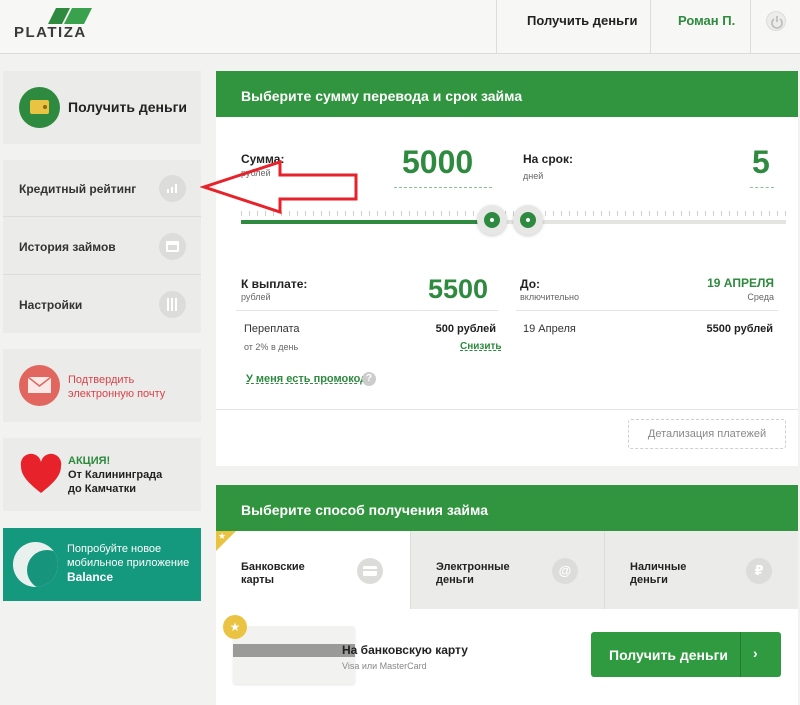 The width and height of the screenshot is (800, 705). I want to click on tab-label: Наличные деньги, so click(658, 574).